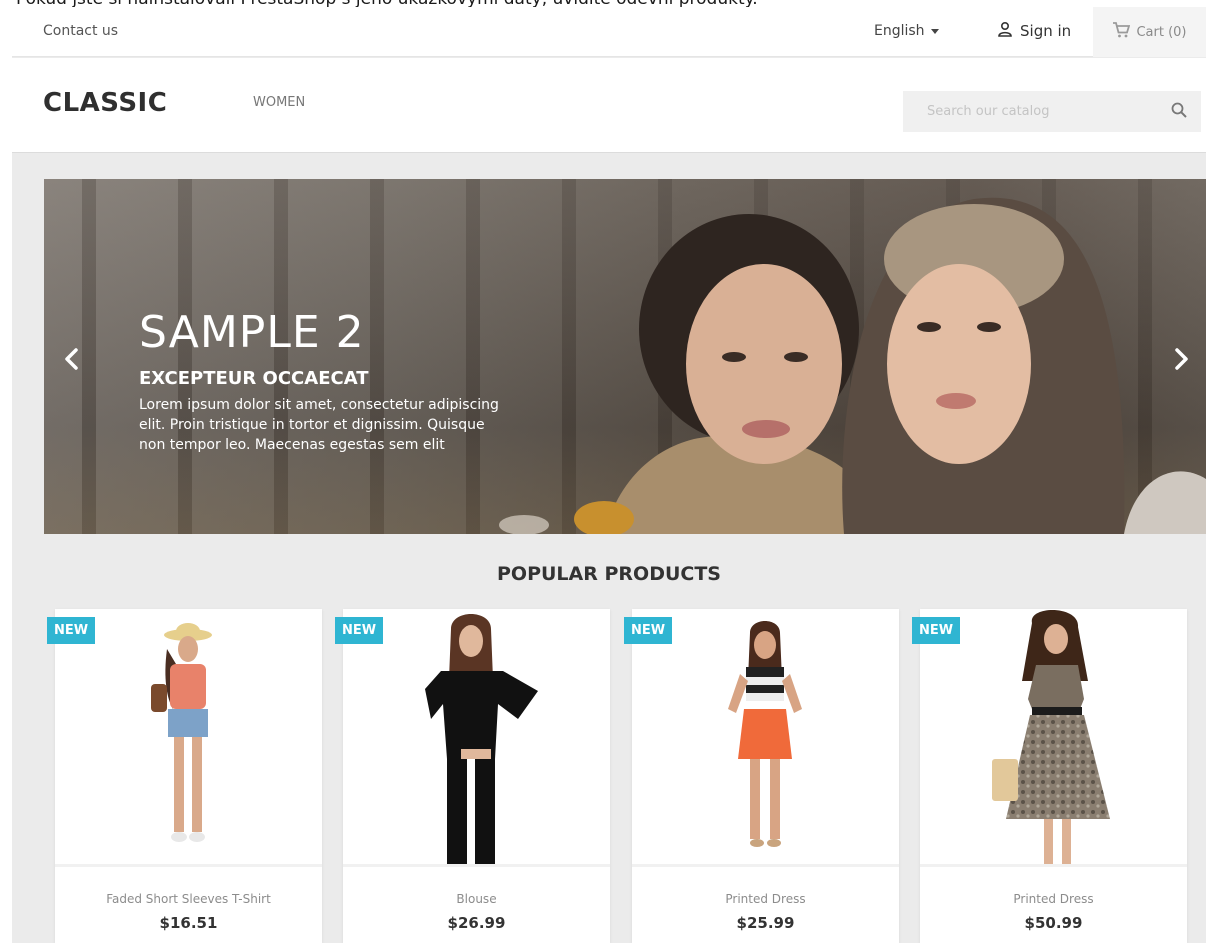  What do you see at coordinates (609, 105) in the screenshot?
I see `site-header: CLASSIC WOMEN` at bounding box center [609, 105].